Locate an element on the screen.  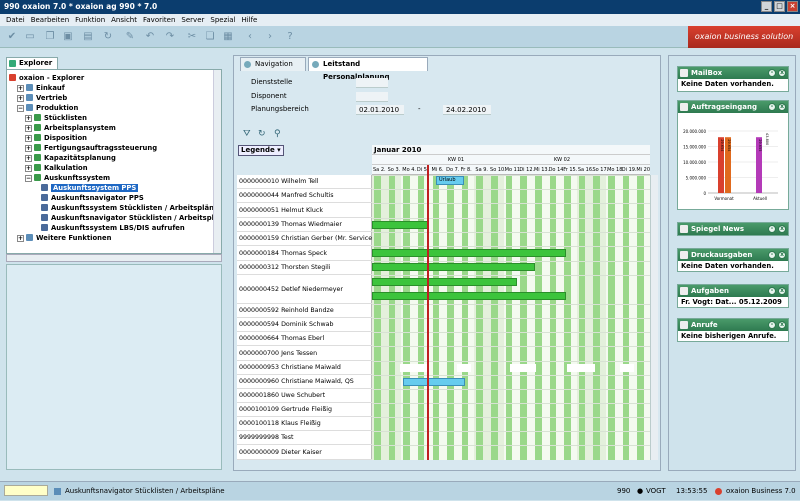
tree-item-produktion: − Produktion is located at coordinates (47, 108).